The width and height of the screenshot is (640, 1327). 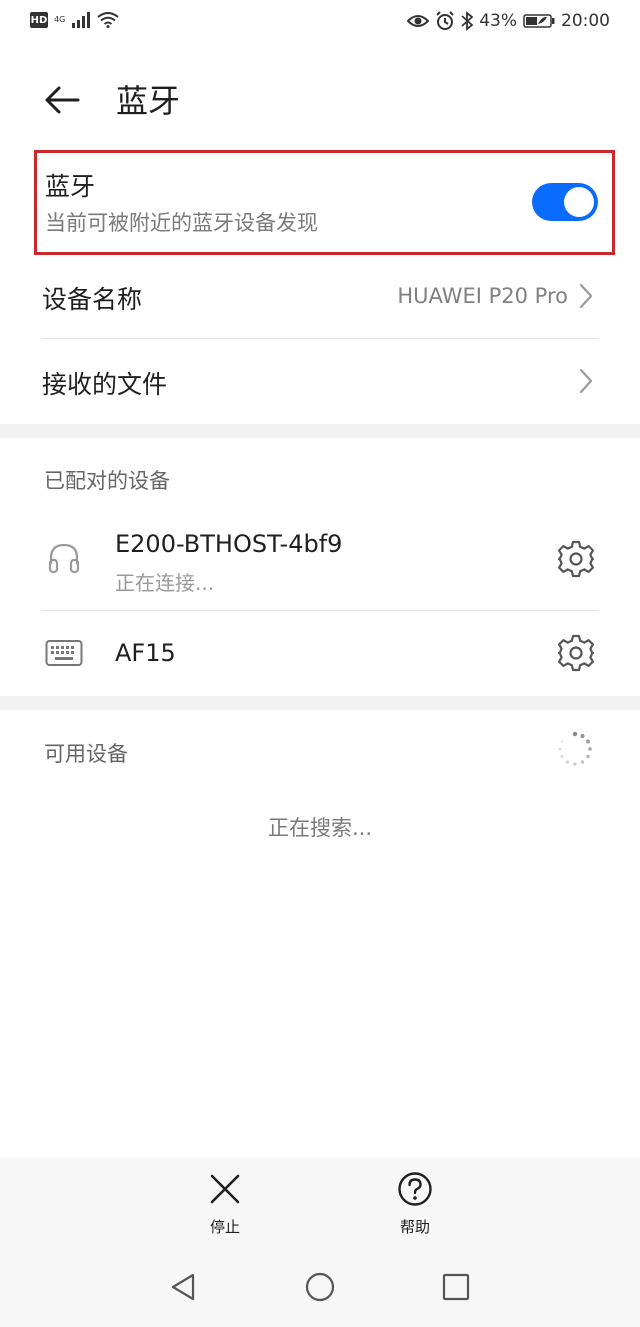 I want to click on nav-home-icon, so click(x=320, y=1287).